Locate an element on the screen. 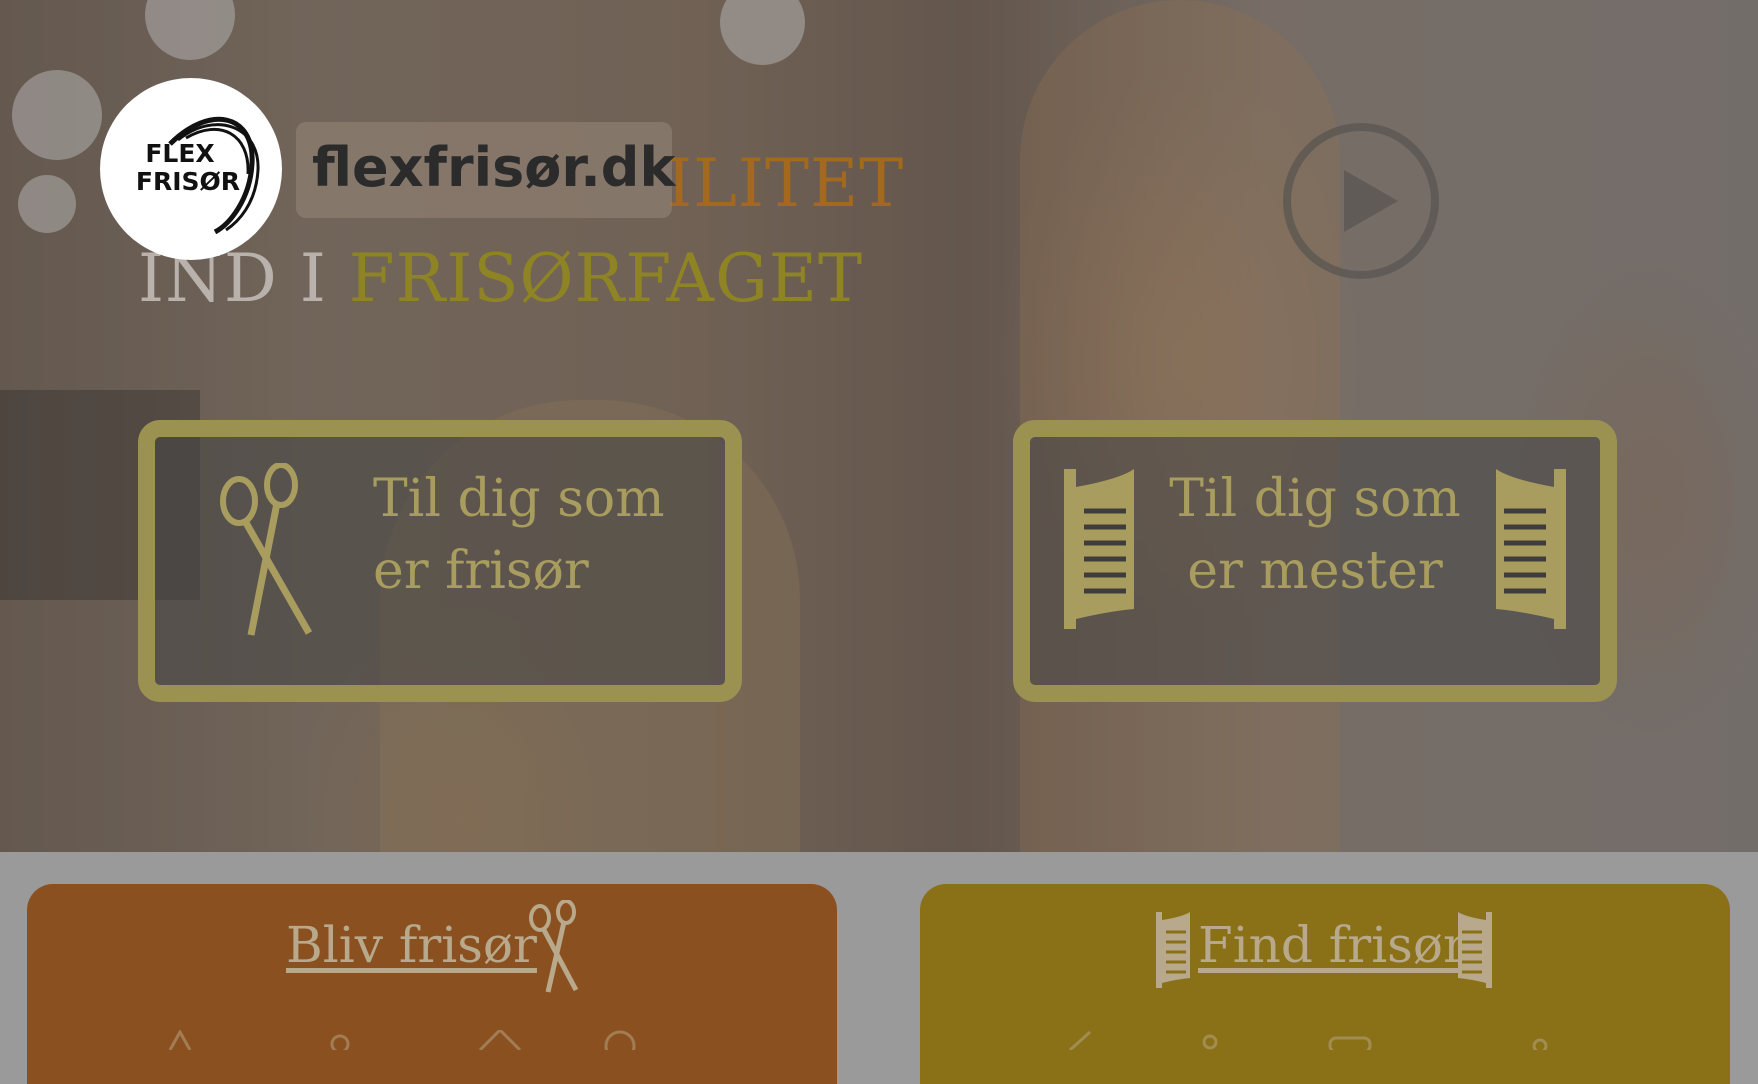 This screenshot has width=1758, height=1084. panel-find-hairdresser-title: Find frisør is located at coordinates (1332, 945).